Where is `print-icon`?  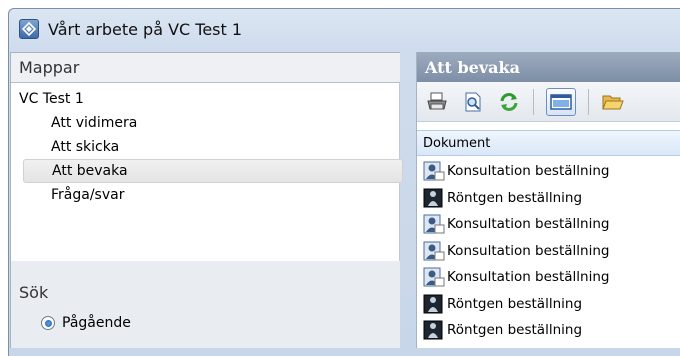
print-icon is located at coordinates (437, 102).